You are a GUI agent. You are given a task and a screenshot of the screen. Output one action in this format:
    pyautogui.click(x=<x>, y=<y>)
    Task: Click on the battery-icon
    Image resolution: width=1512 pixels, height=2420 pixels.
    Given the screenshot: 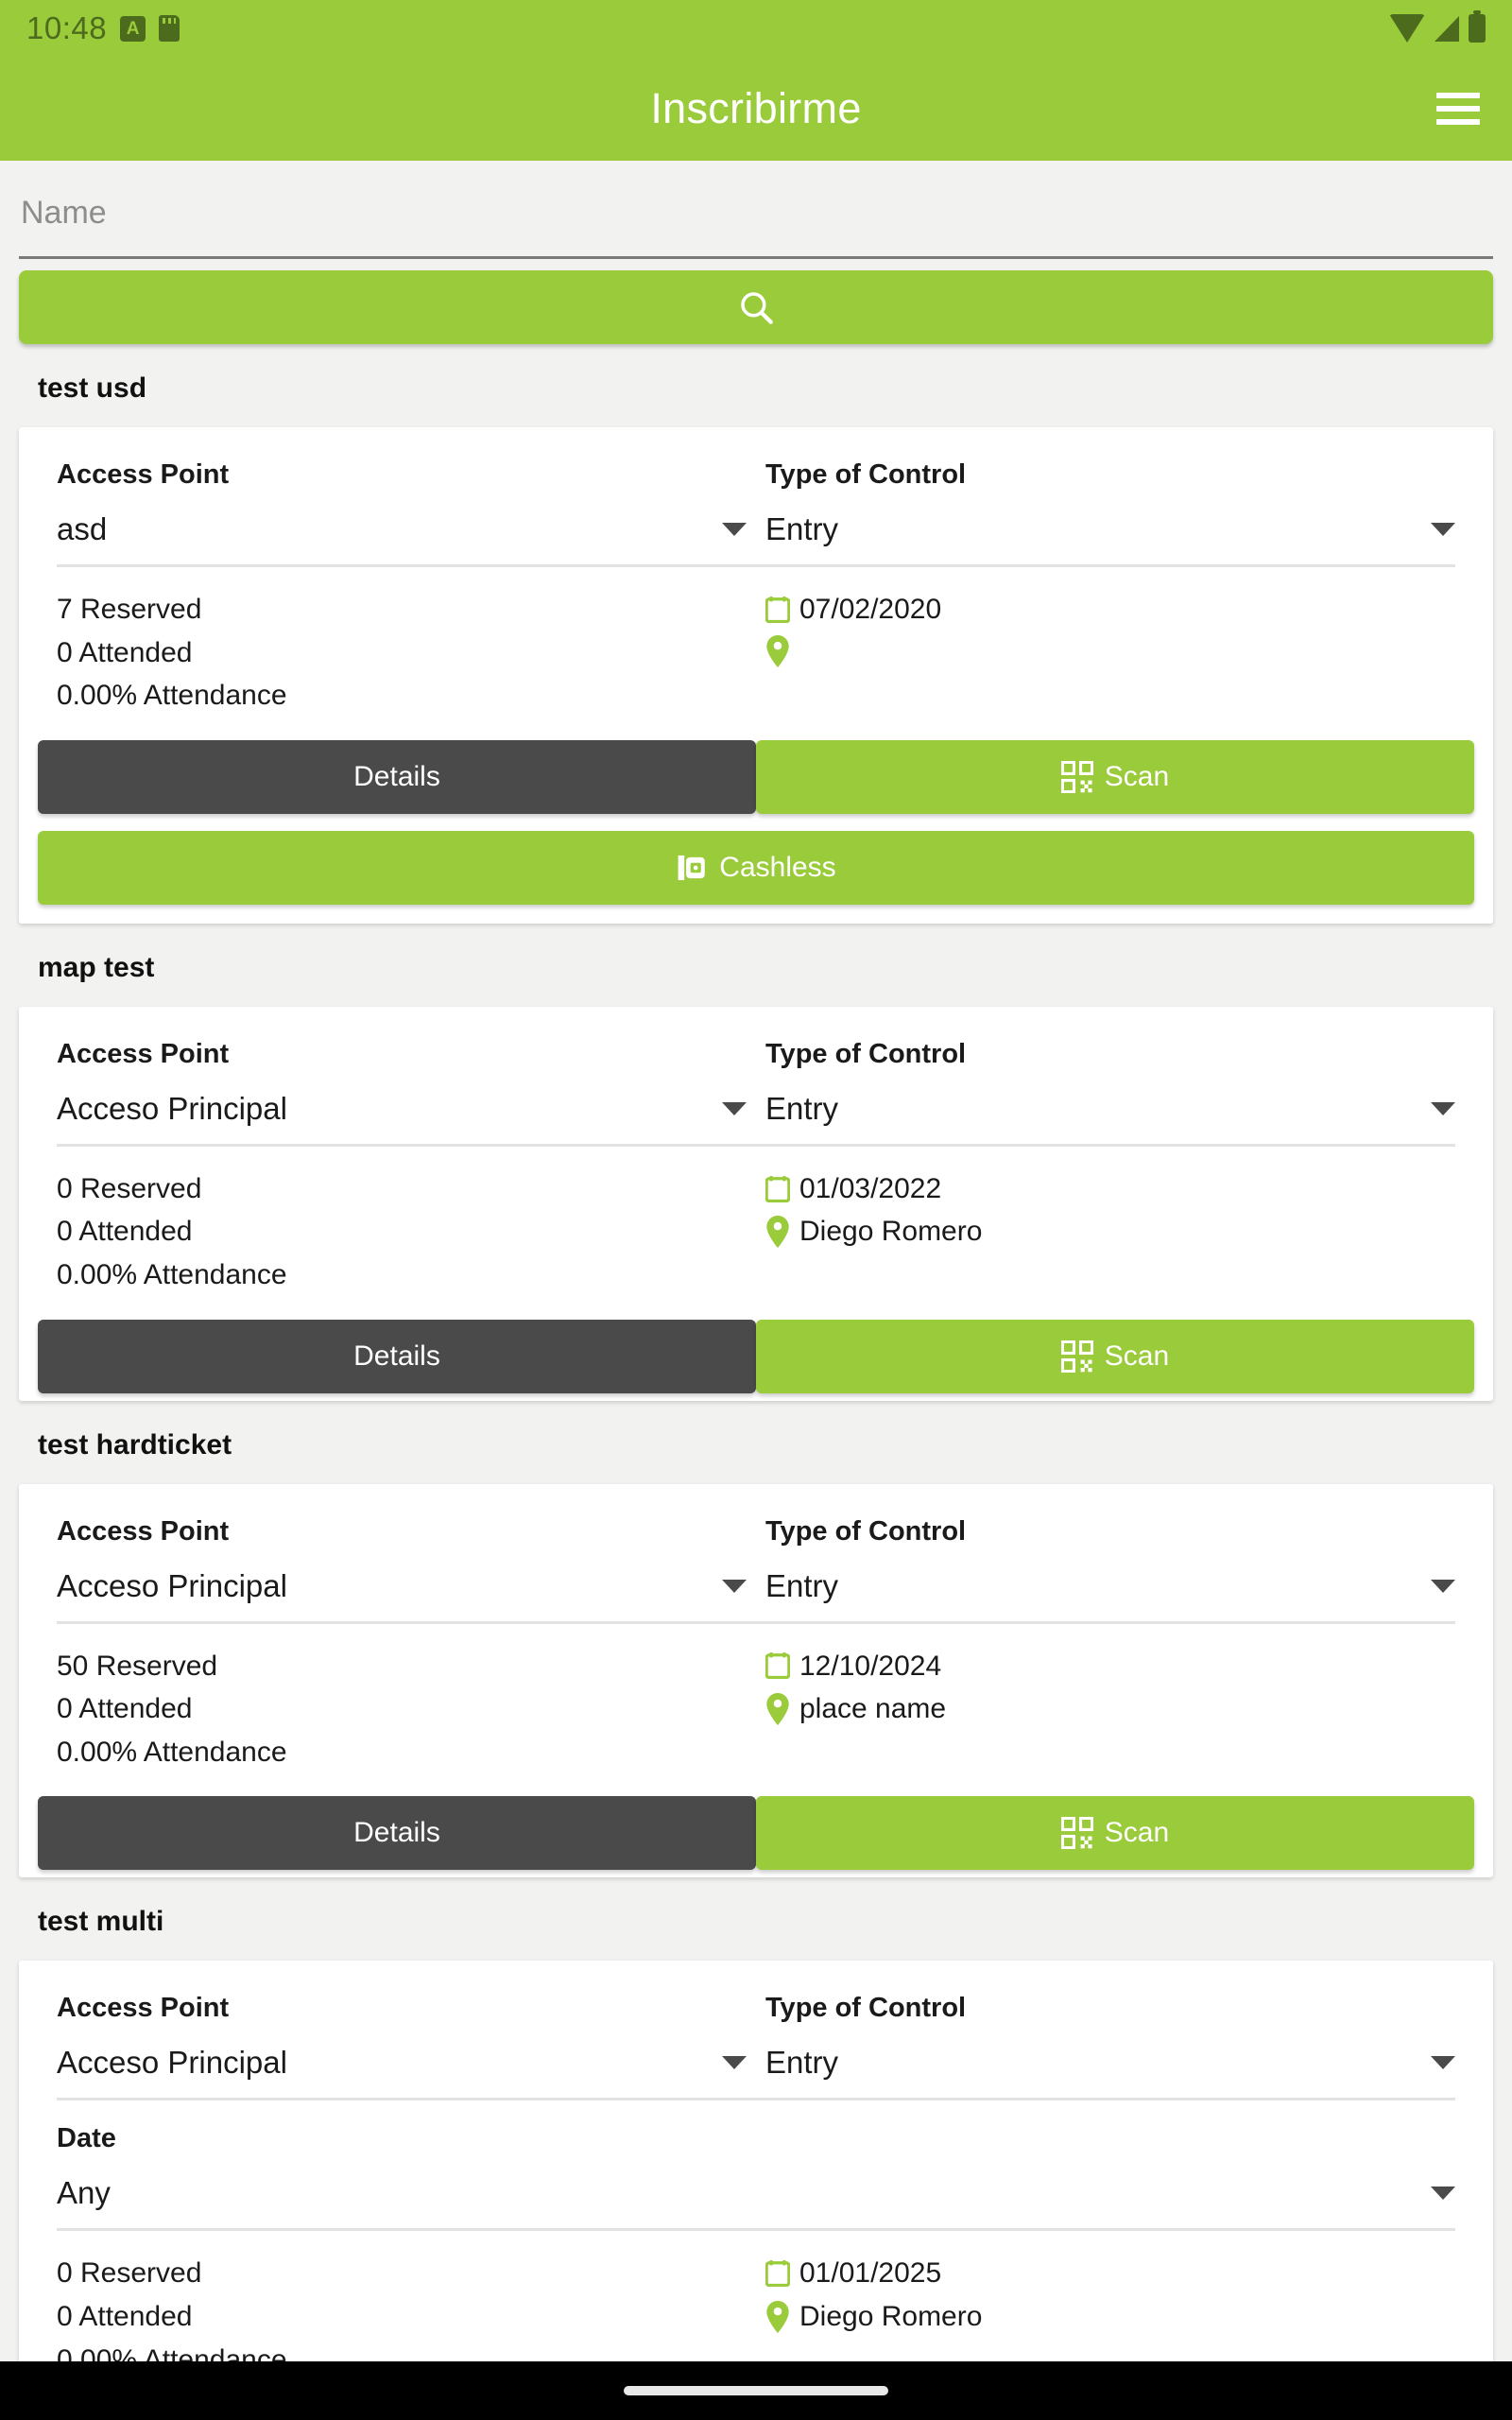 What is the action you would take?
    pyautogui.click(x=1477, y=26)
    